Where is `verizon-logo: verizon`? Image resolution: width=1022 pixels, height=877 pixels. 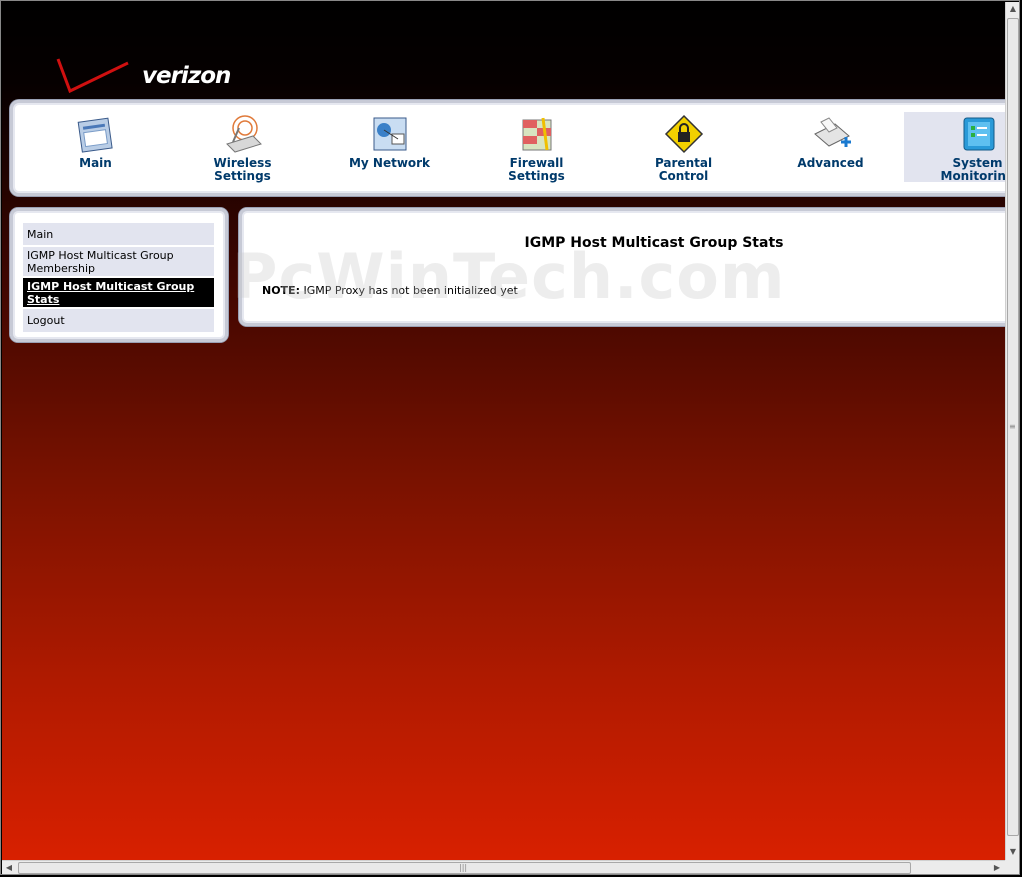 verizon-logo: verizon is located at coordinates (147, 77).